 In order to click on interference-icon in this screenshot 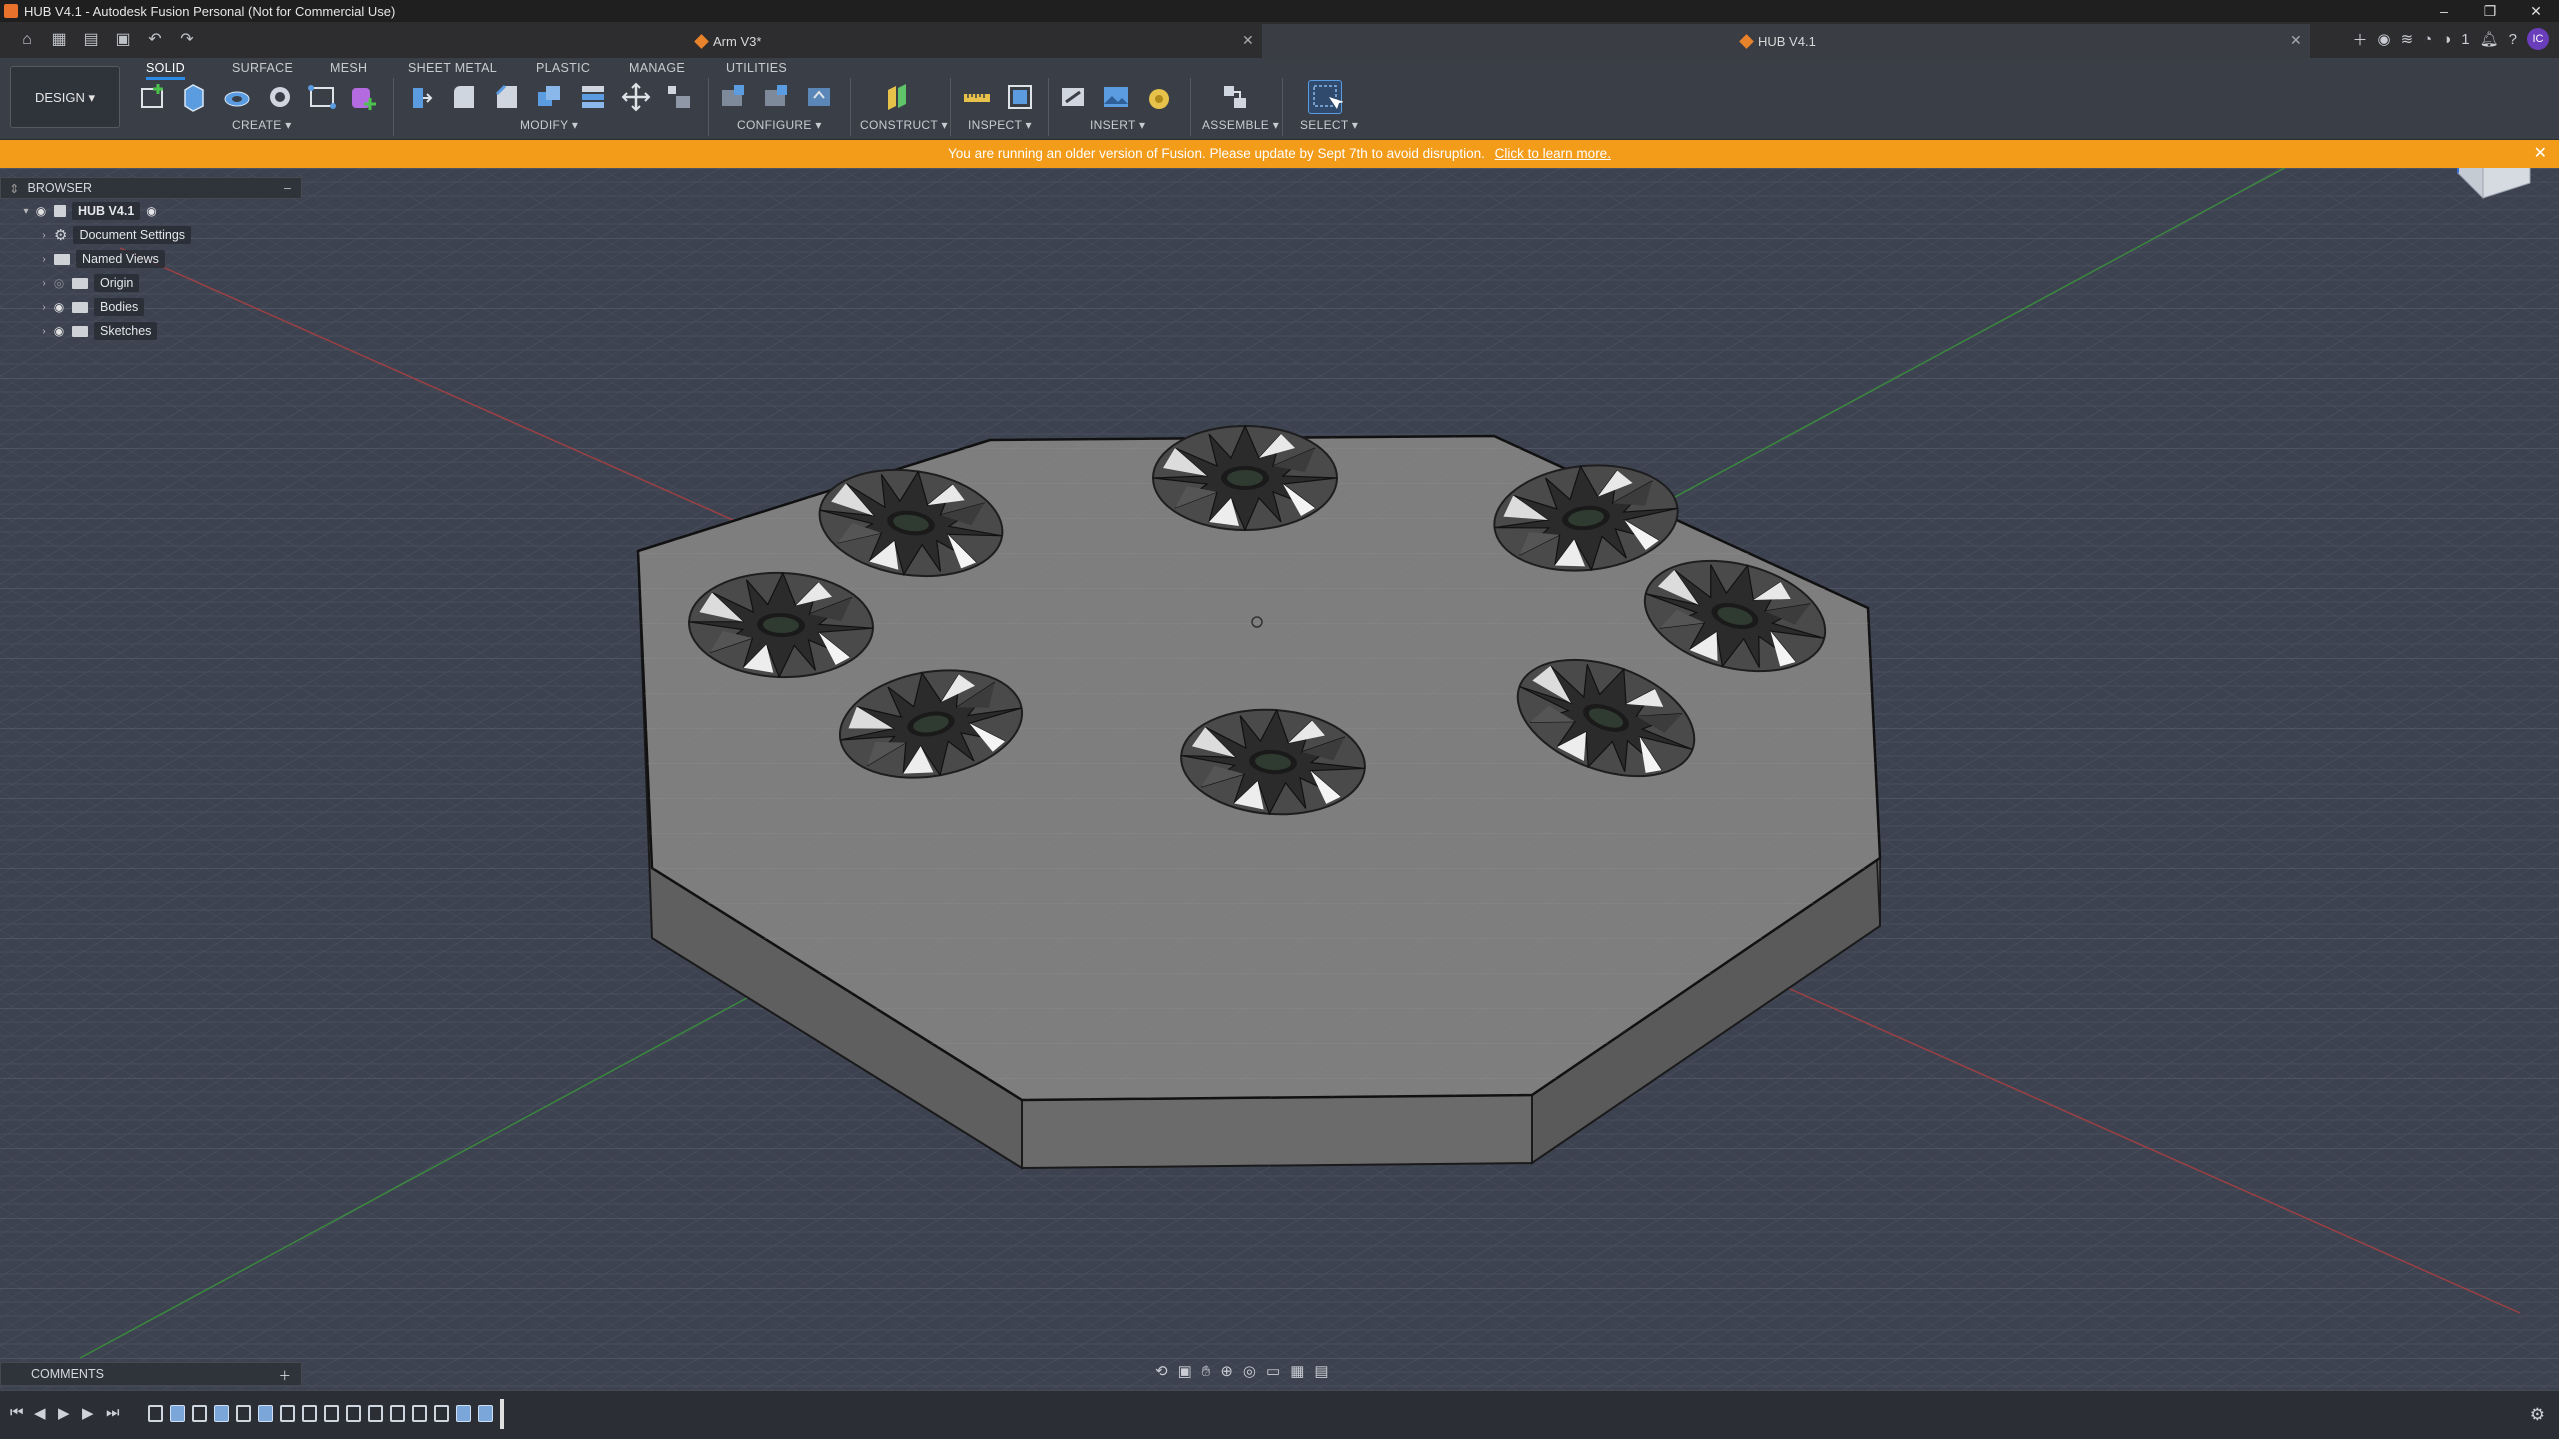, I will do `click(1020, 97)`.